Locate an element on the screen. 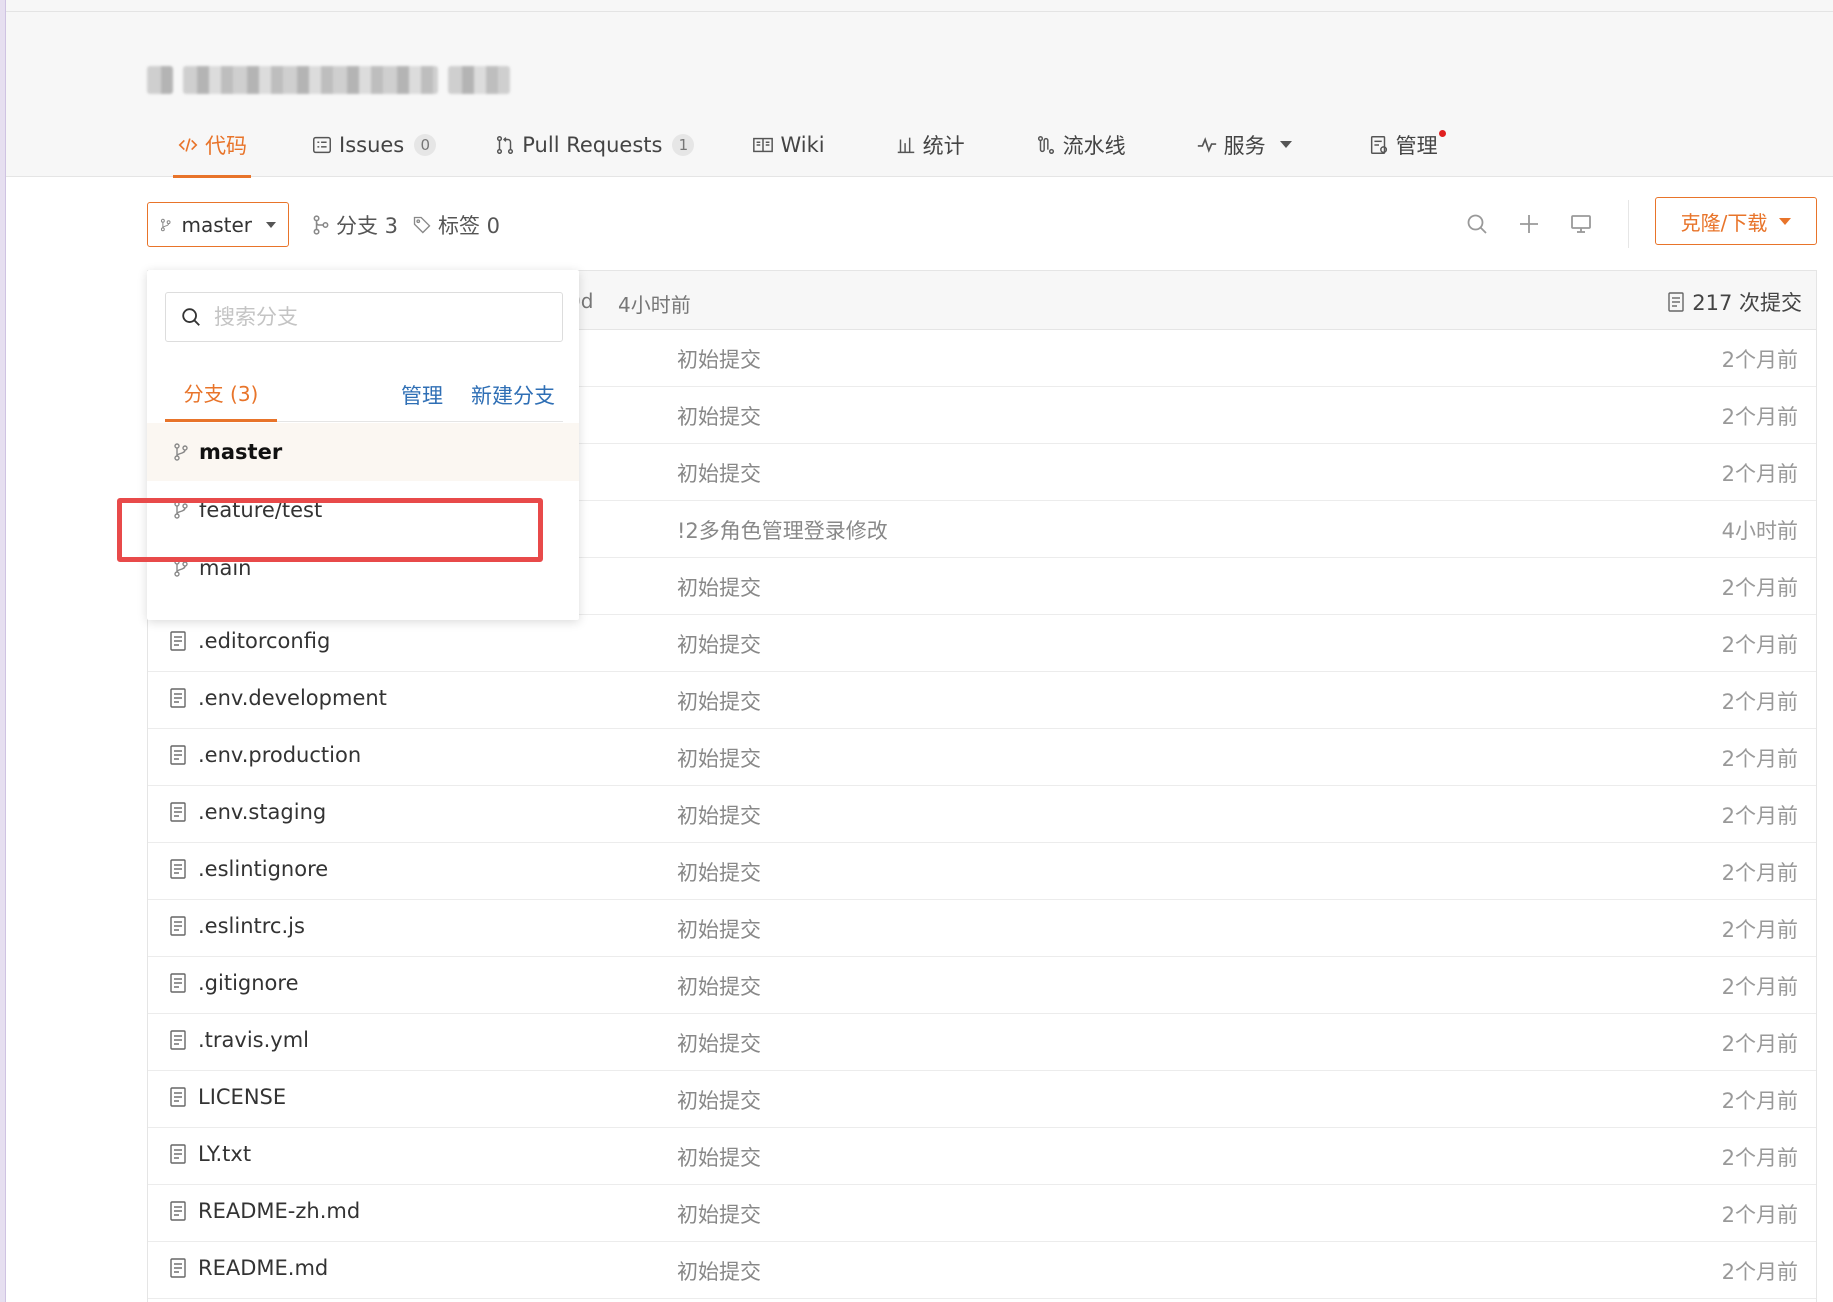  commit-time: 4小时前 is located at coordinates (1759, 531).